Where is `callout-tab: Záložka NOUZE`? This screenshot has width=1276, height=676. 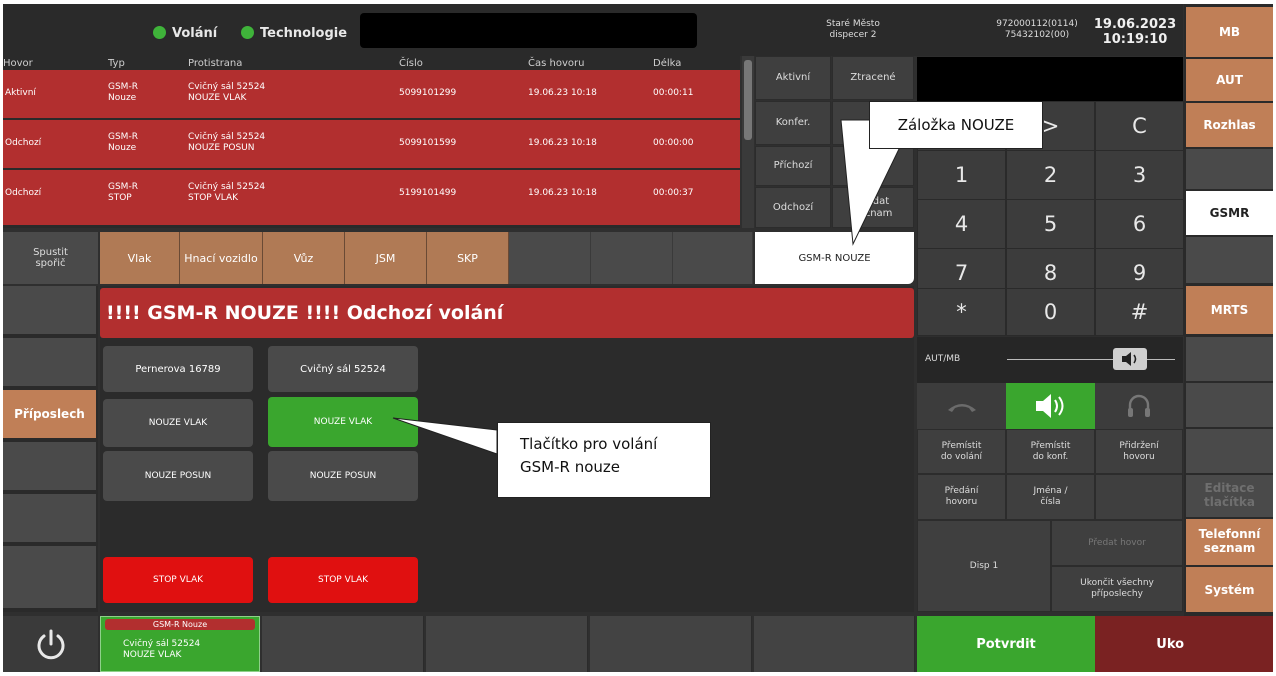
callout-tab: Záložka NOUZE is located at coordinates (956, 125).